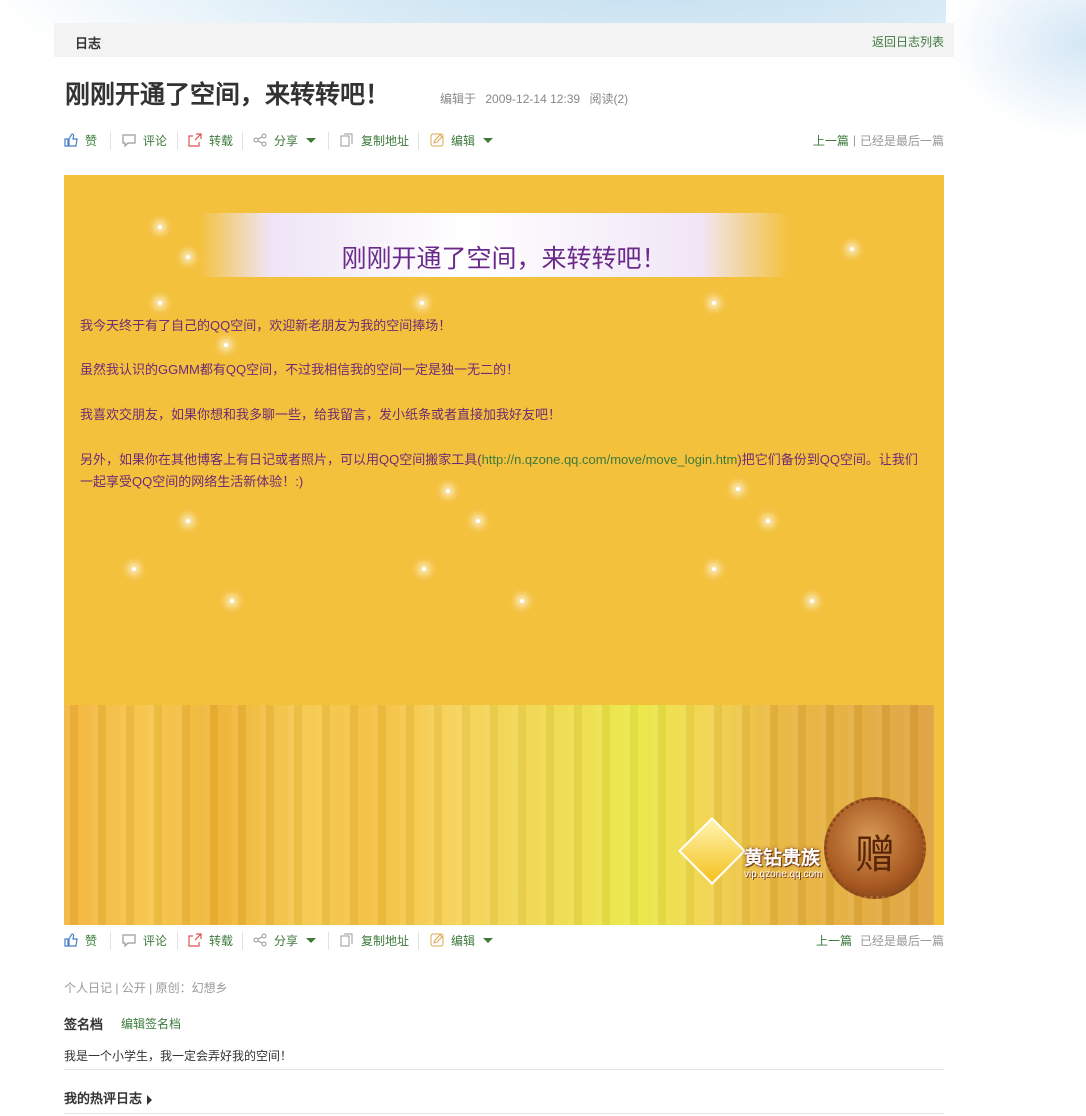 This screenshot has height=1116, width=1086. Describe the element at coordinates (146, 988) in the screenshot. I see `post-info: 个人日记 | 公开 | 原创：幻想乡` at that location.